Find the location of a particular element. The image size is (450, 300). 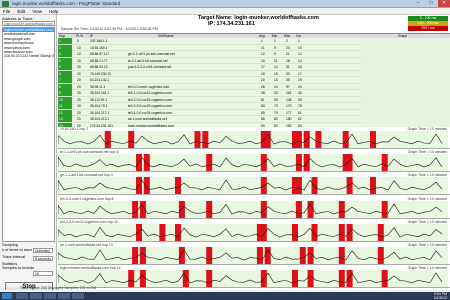

cell-cur: 24 is located at coordinates (300, 86).